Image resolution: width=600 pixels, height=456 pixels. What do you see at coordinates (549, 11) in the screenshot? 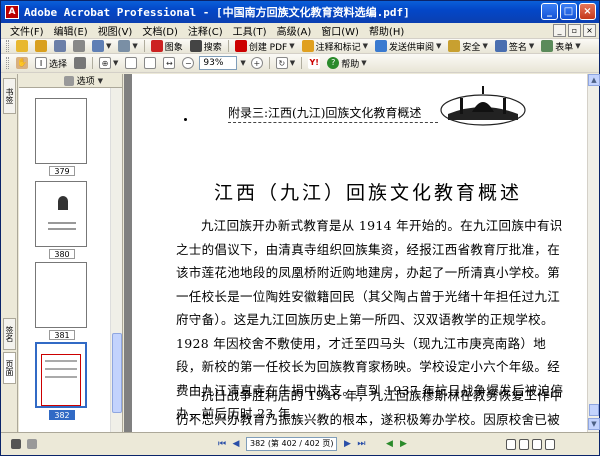
I see `minimize-button: _` at bounding box center [549, 11].